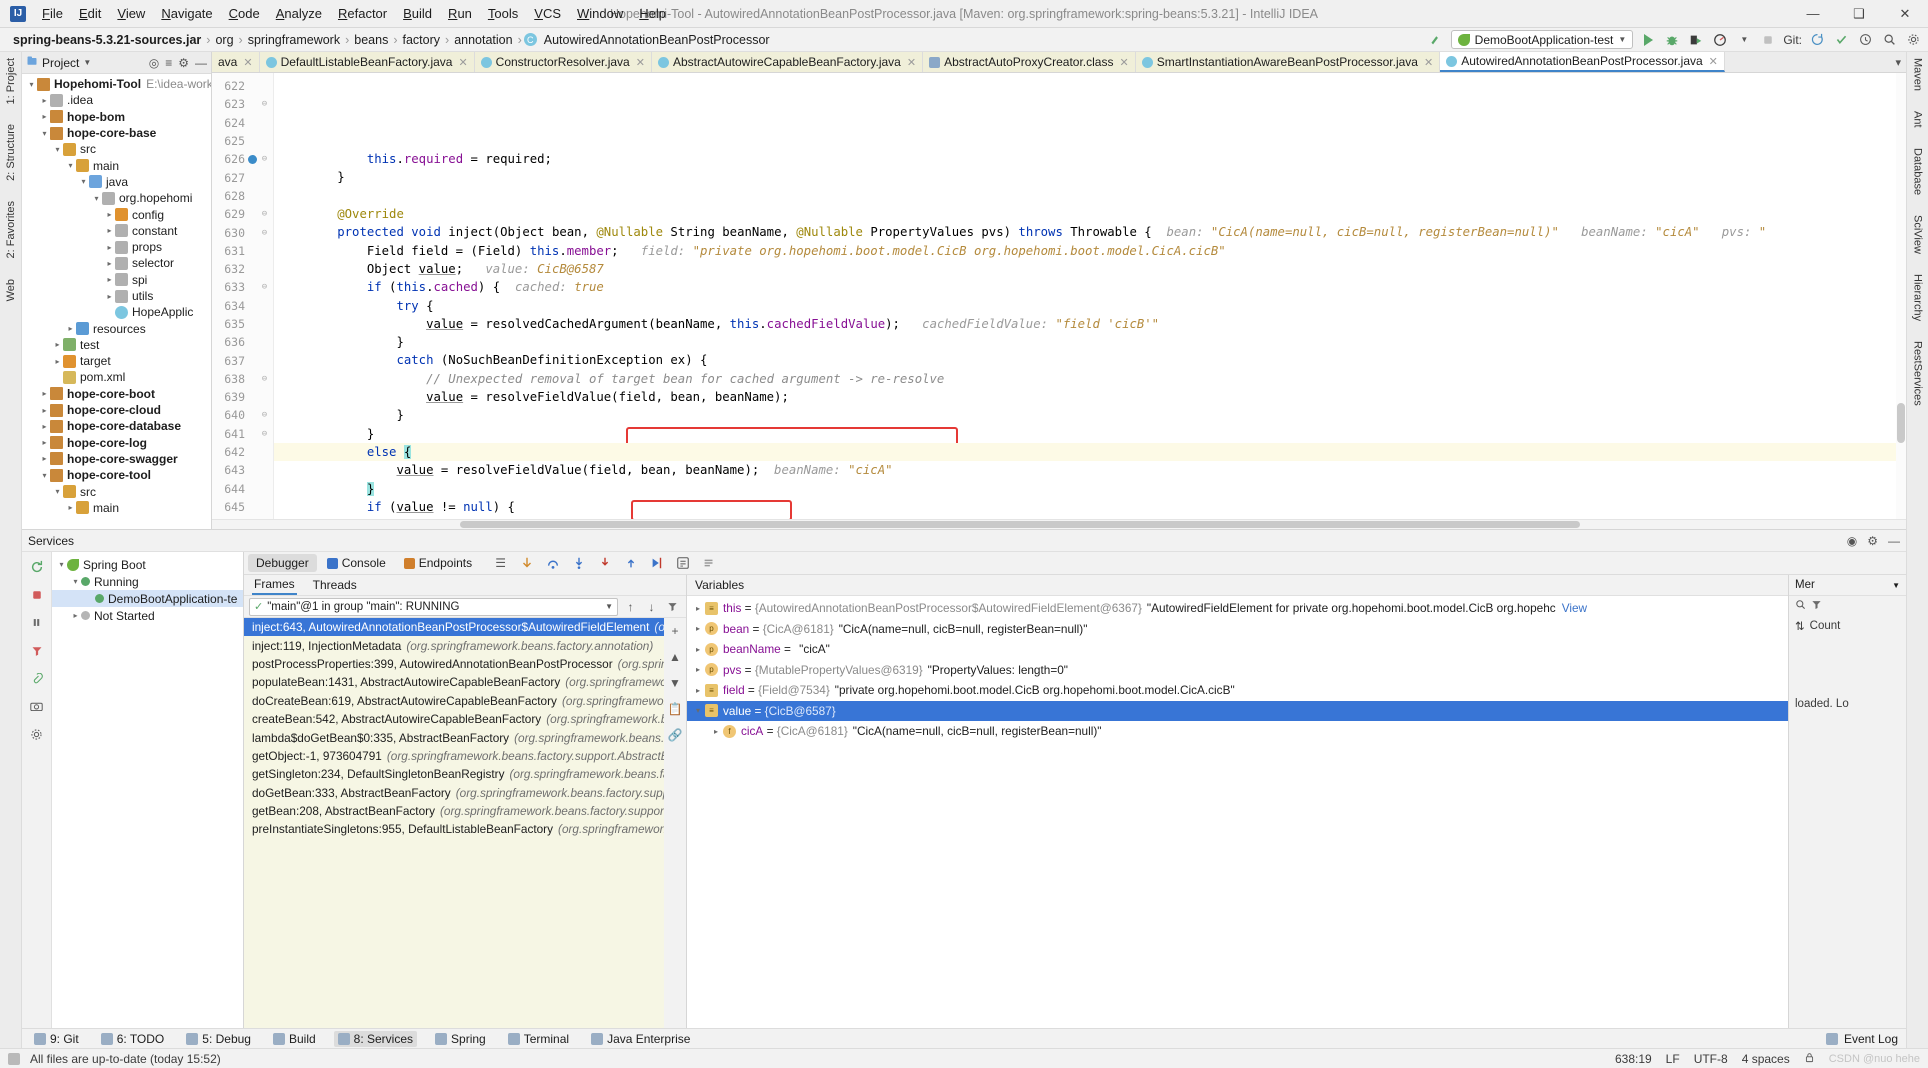 The height and width of the screenshot is (1068, 1928). What do you see at coordinates (242, 379) in the screenshot?
I see `line-number-638: 638 ⊖` at bounding box center [242, 379].